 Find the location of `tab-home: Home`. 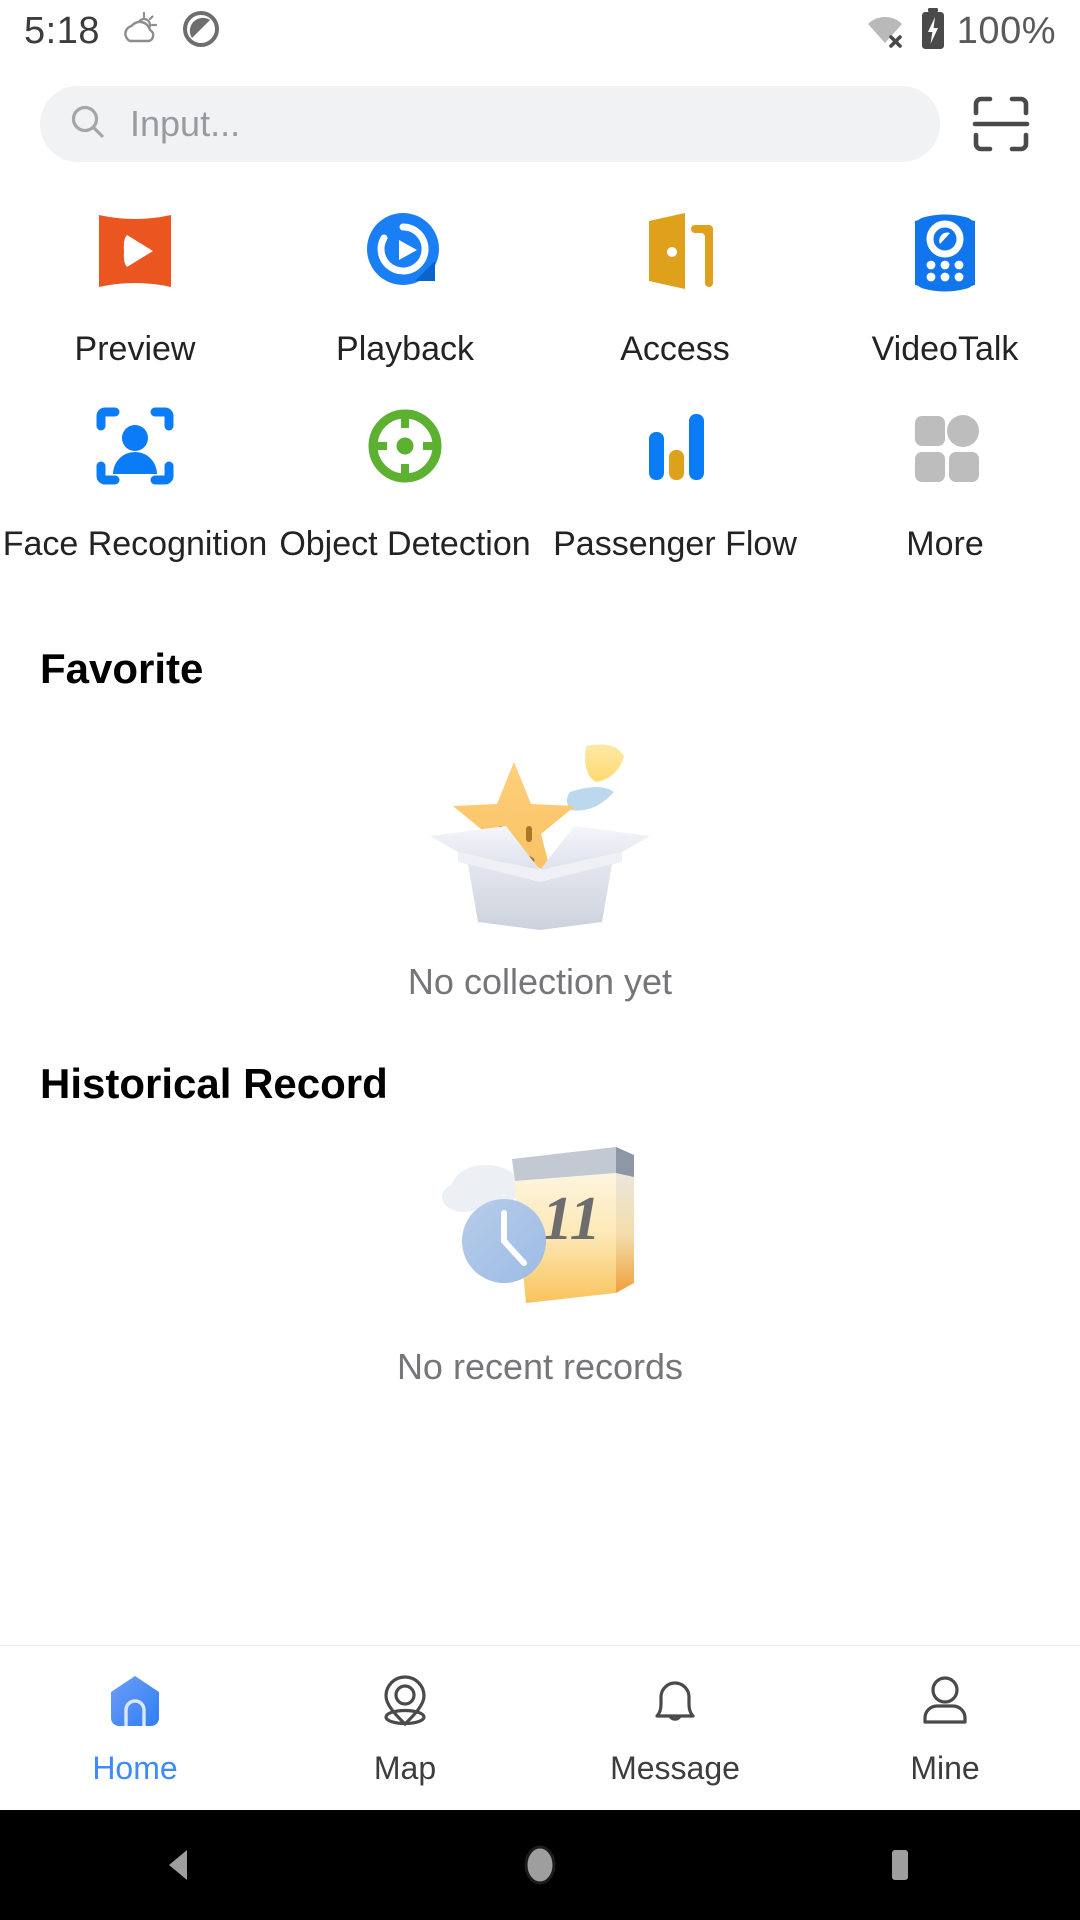

tab-home: Home is located at coordinates (135, 1728).